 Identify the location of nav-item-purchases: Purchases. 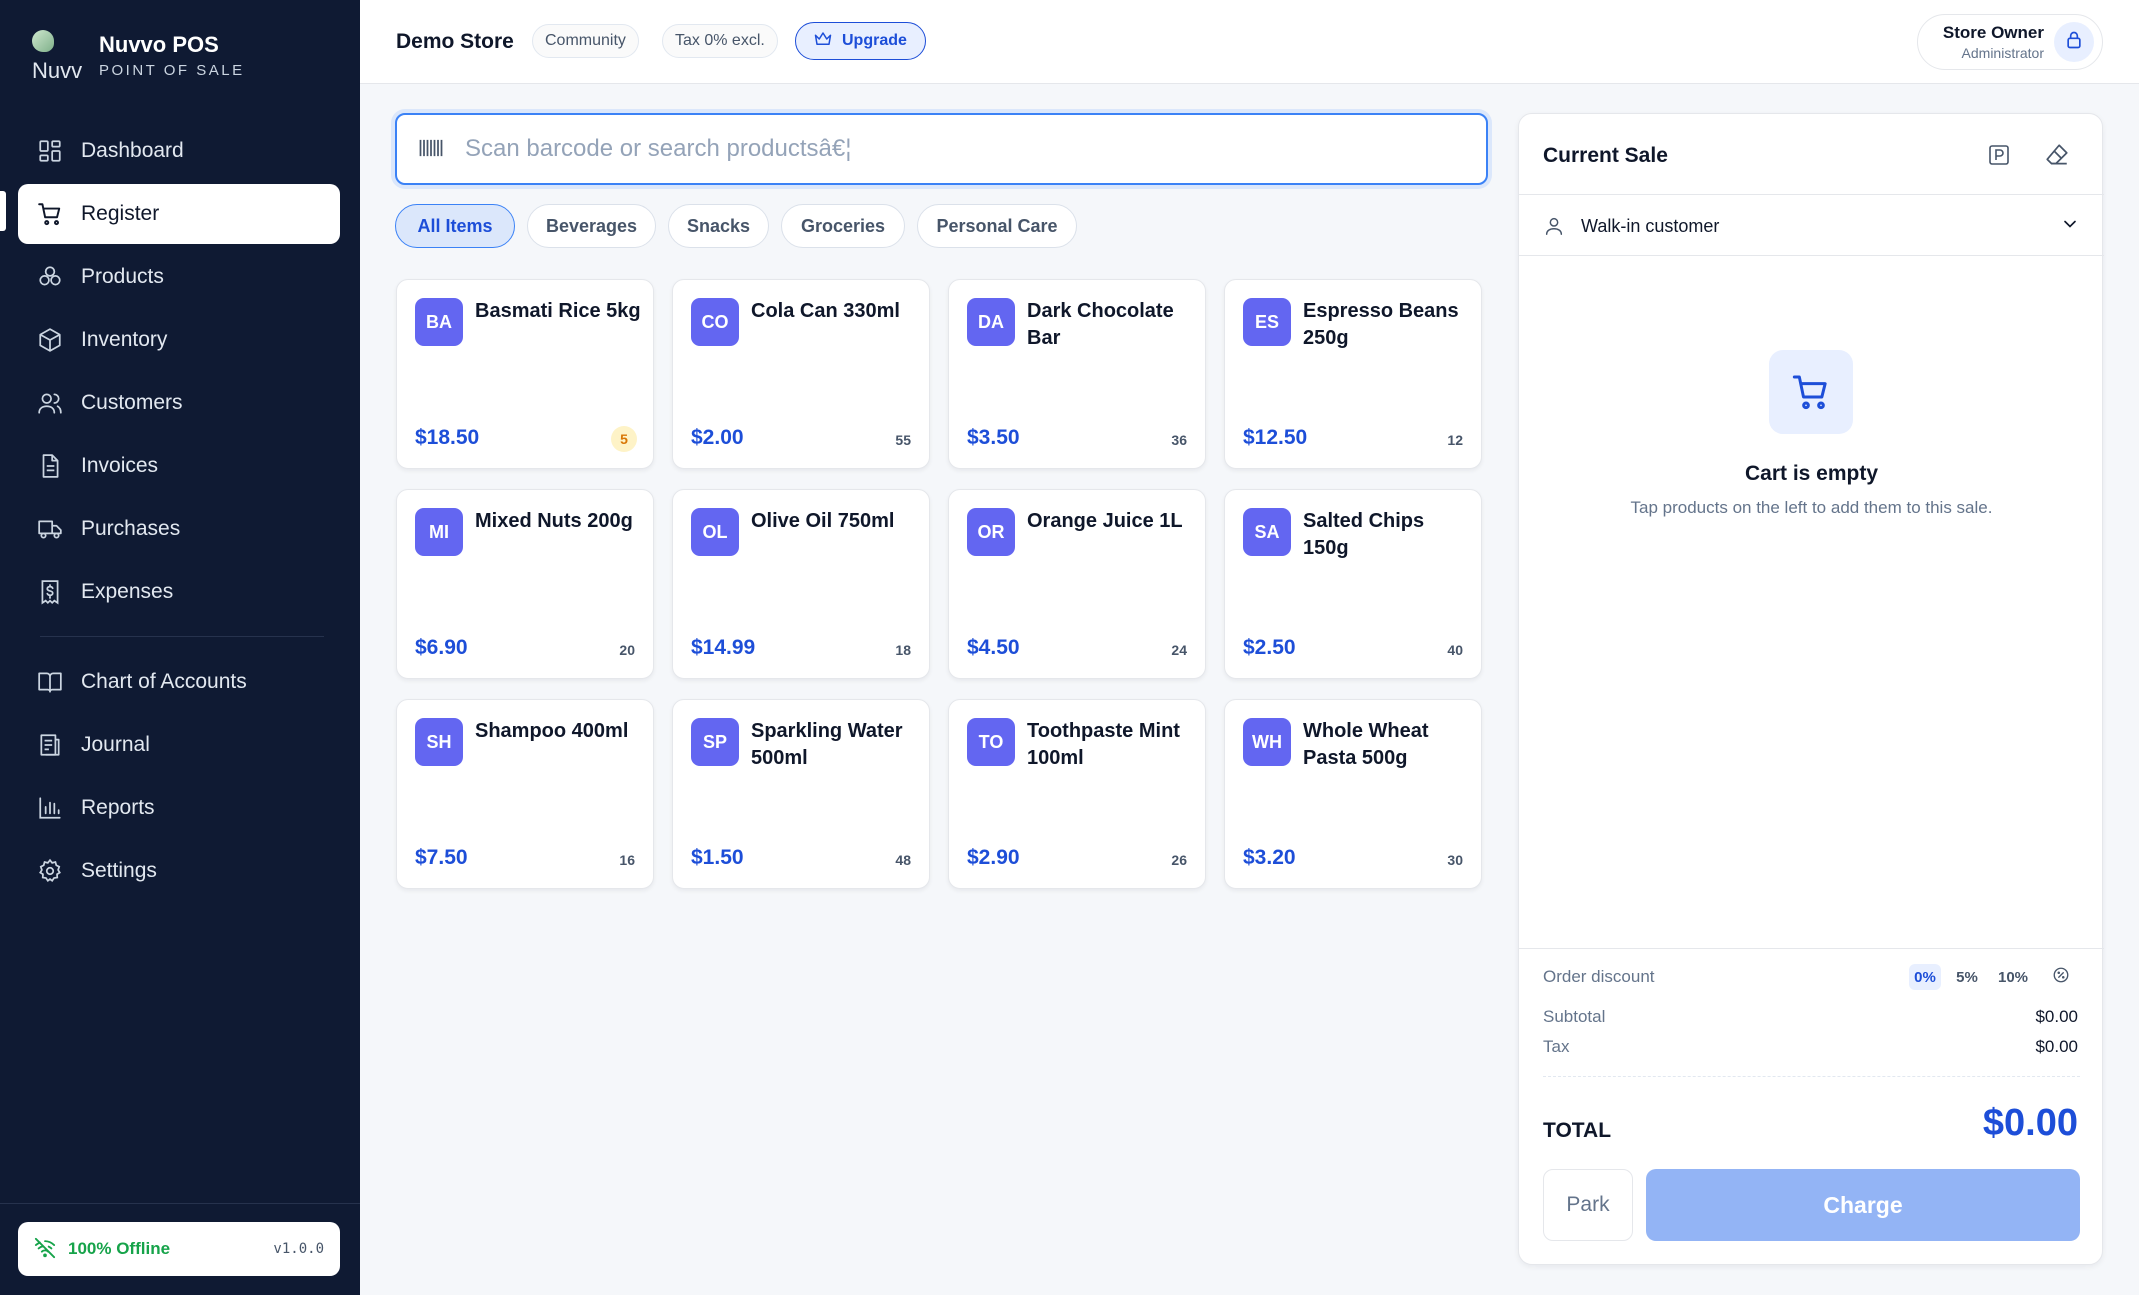
(179, 529).